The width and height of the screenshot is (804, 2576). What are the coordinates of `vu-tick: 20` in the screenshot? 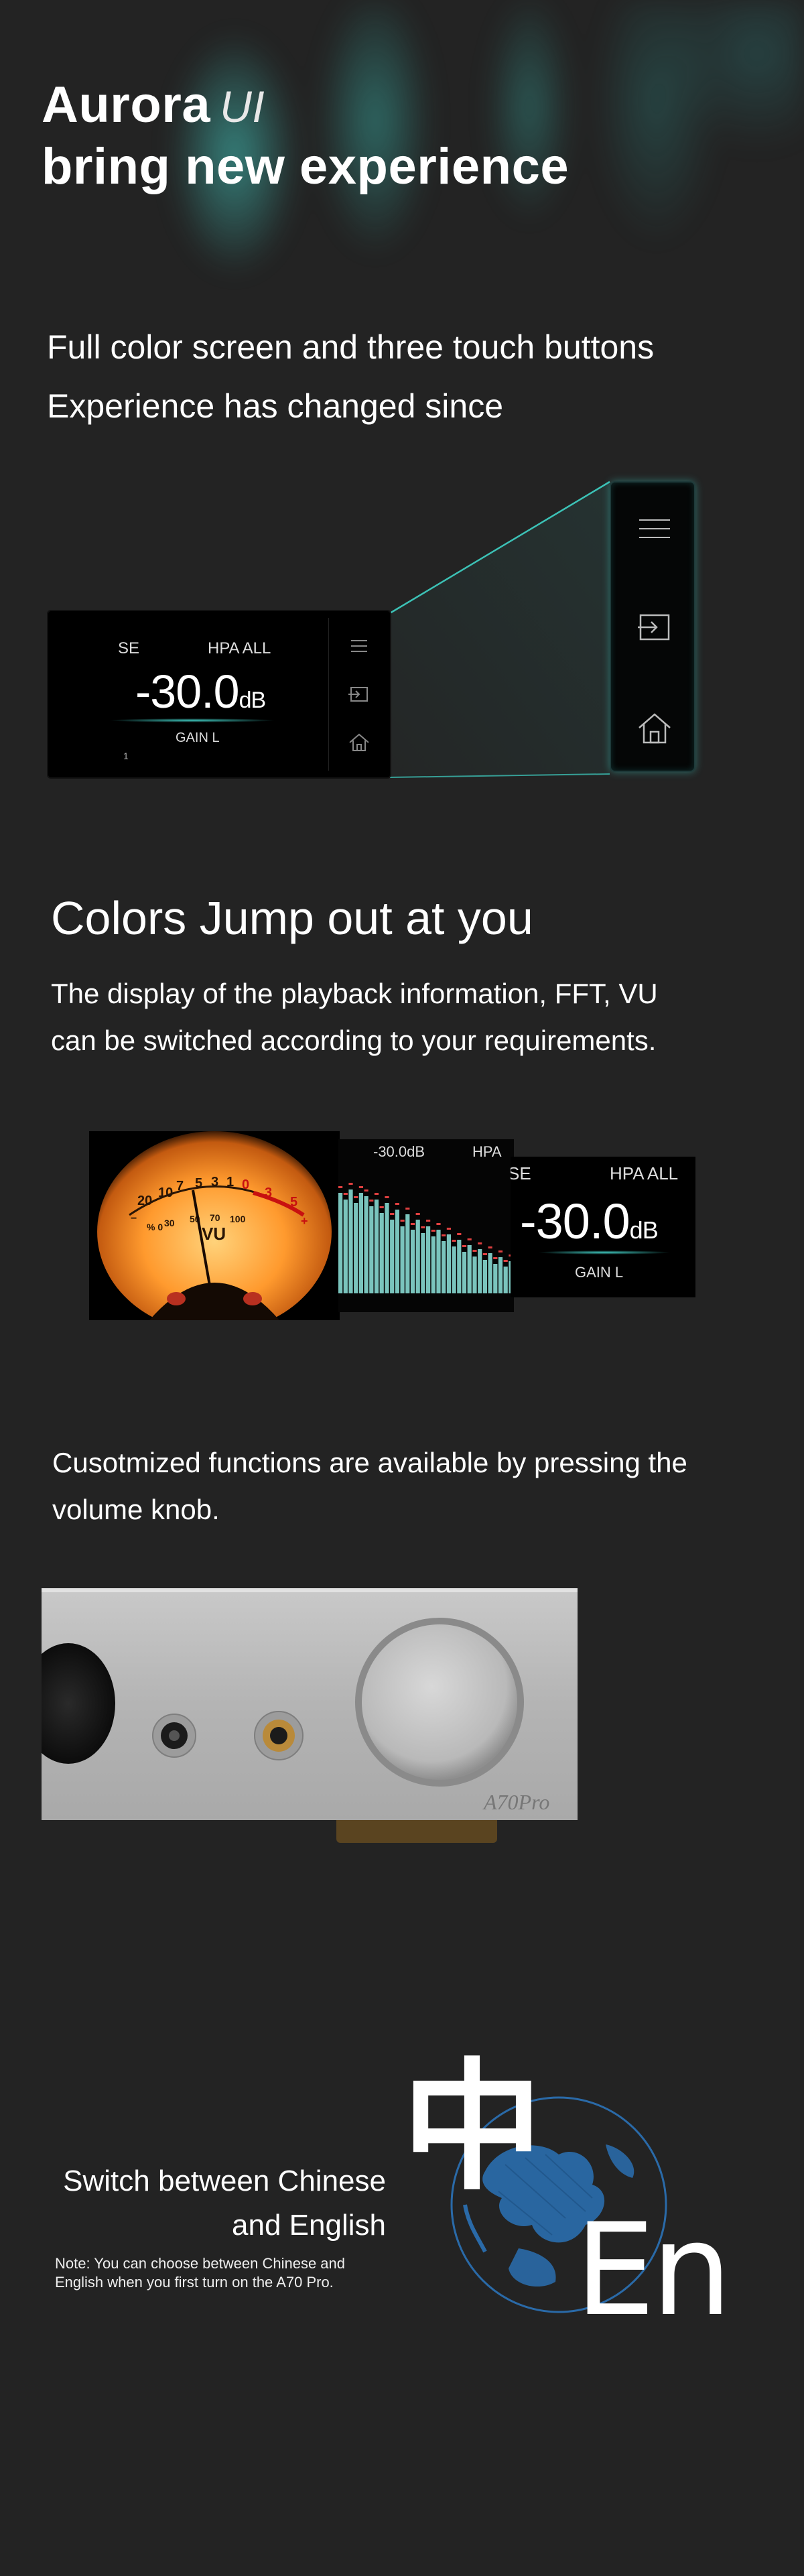 It's located at (144, 1201).